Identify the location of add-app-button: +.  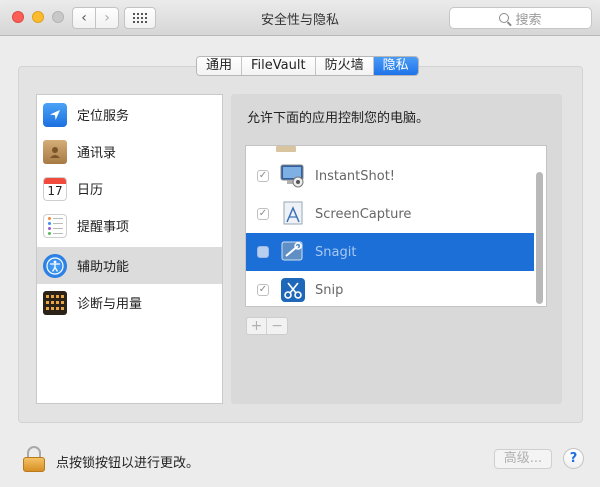
(257, 326).